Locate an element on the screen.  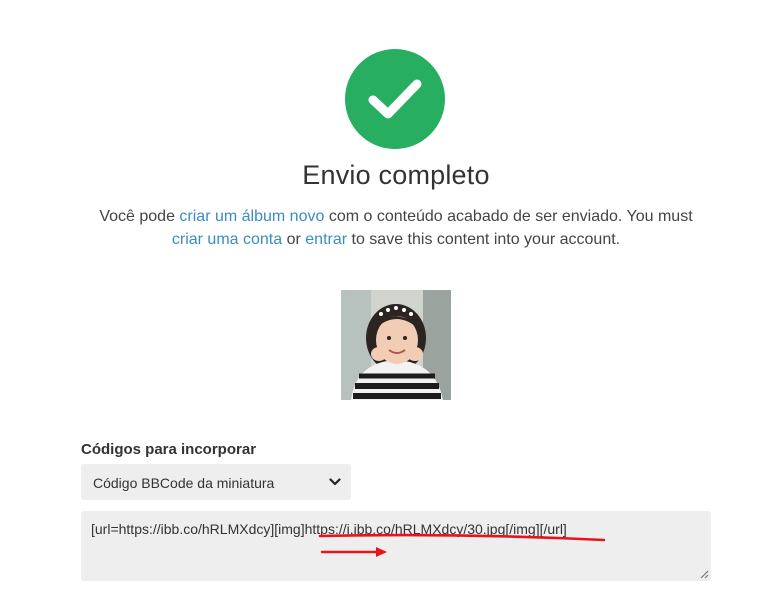
chevron-down-icon is located at coordinates (335, 482).